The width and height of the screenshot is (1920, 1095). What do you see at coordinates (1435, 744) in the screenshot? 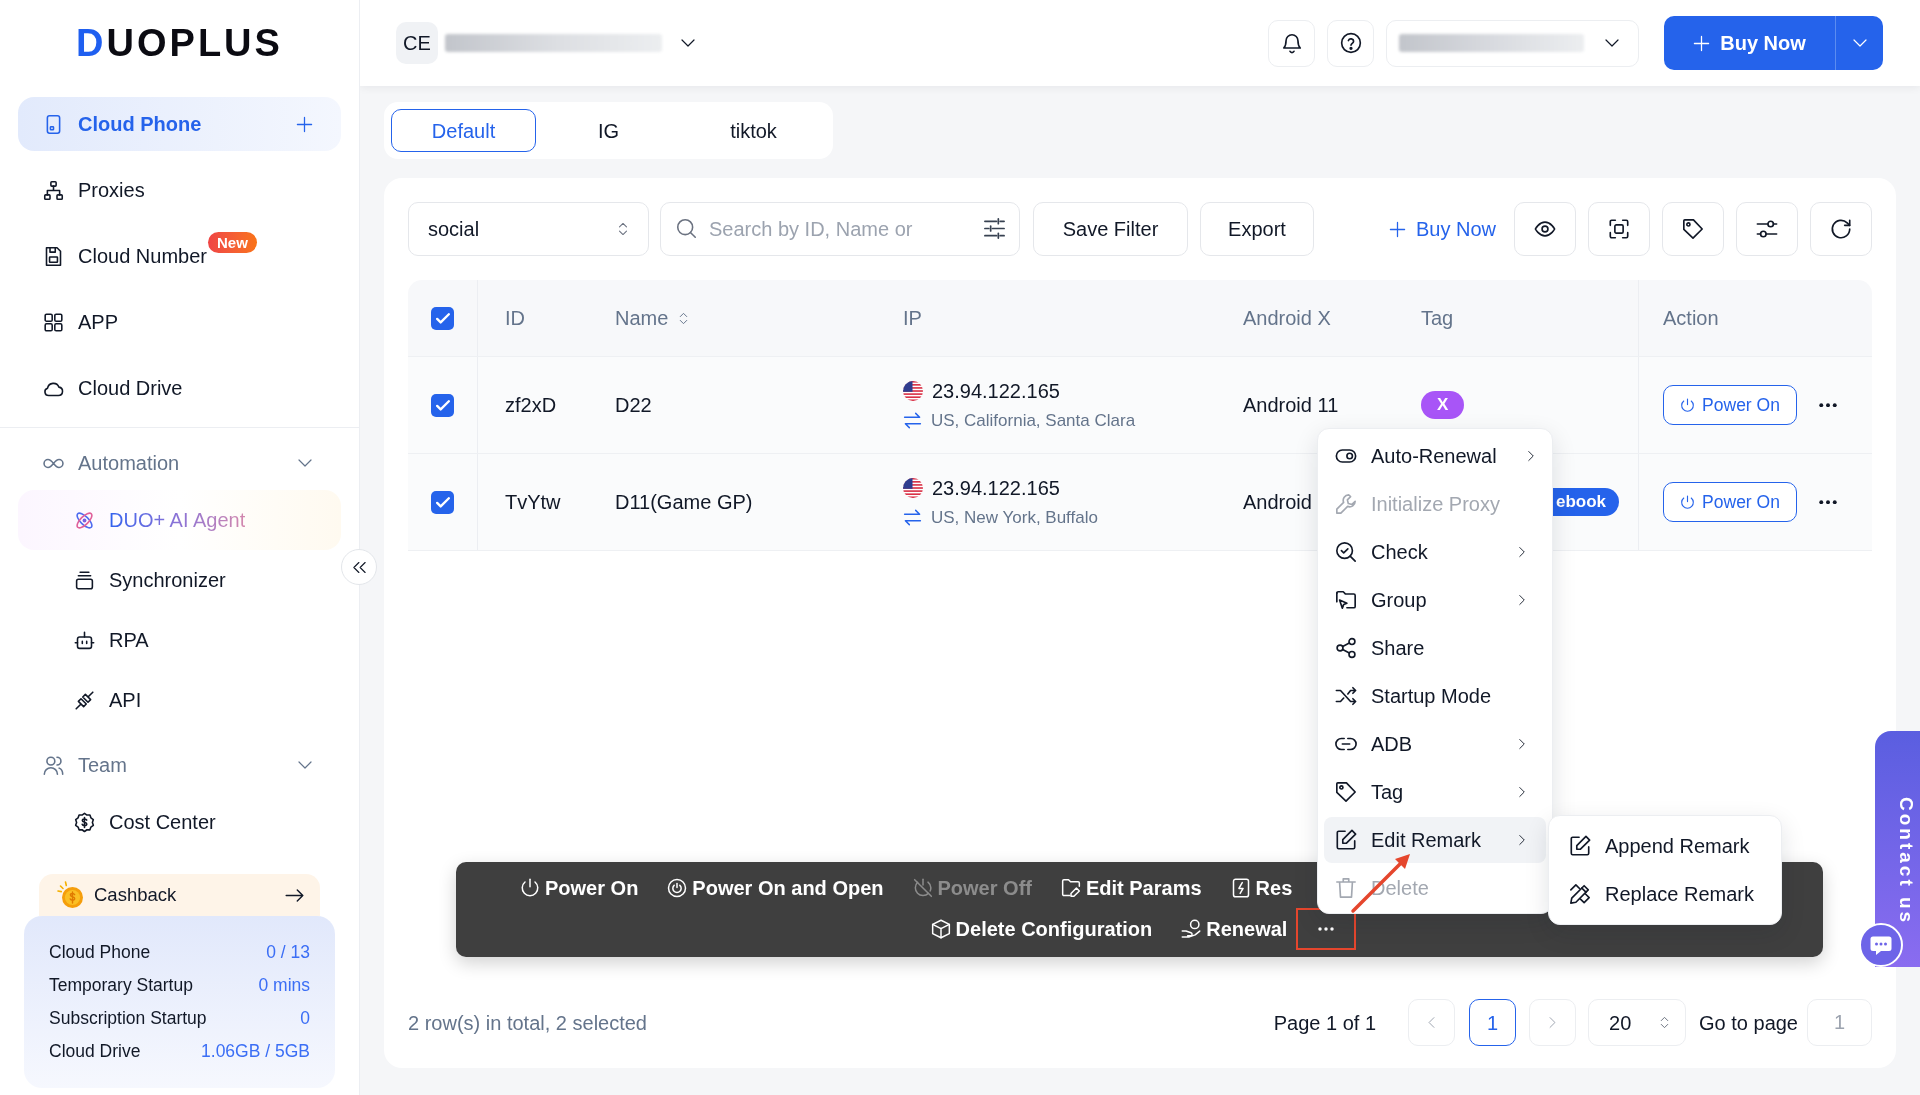
I see `menu-item: ADB` at bounding box center [1435, 744].